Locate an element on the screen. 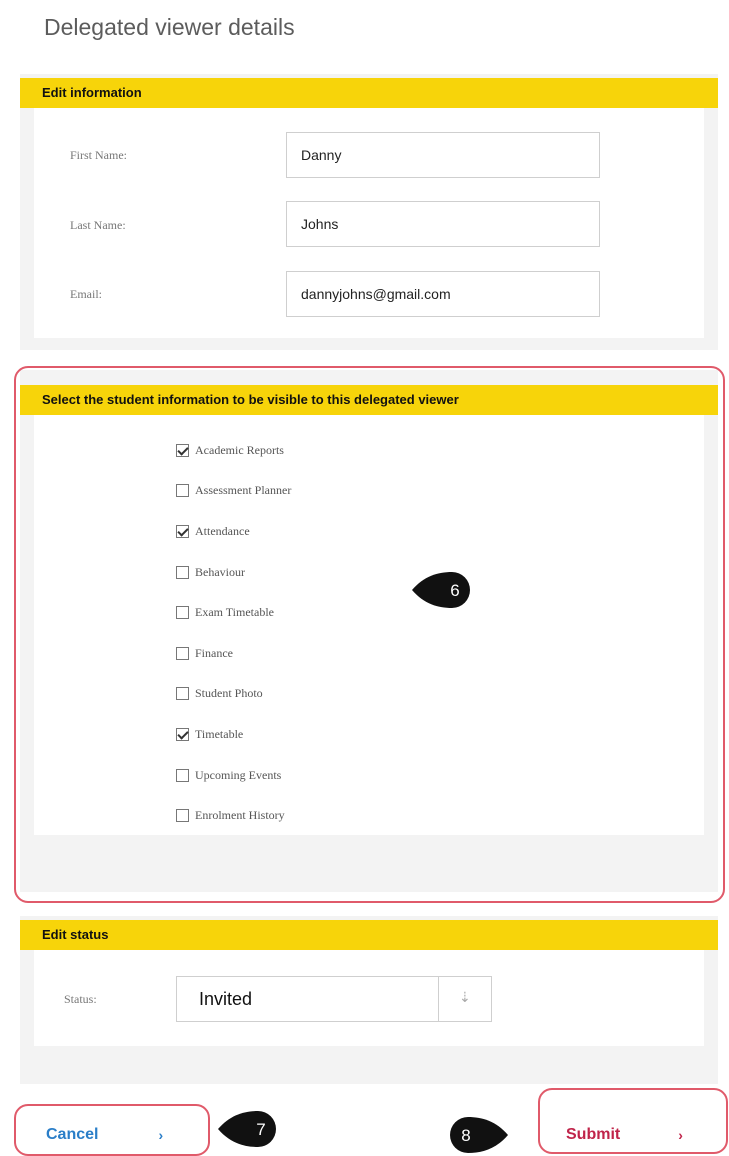 The height and width of the screenshot is (1156, 729). page-title: Delegated viewer details is located at coordinates (169, 27).